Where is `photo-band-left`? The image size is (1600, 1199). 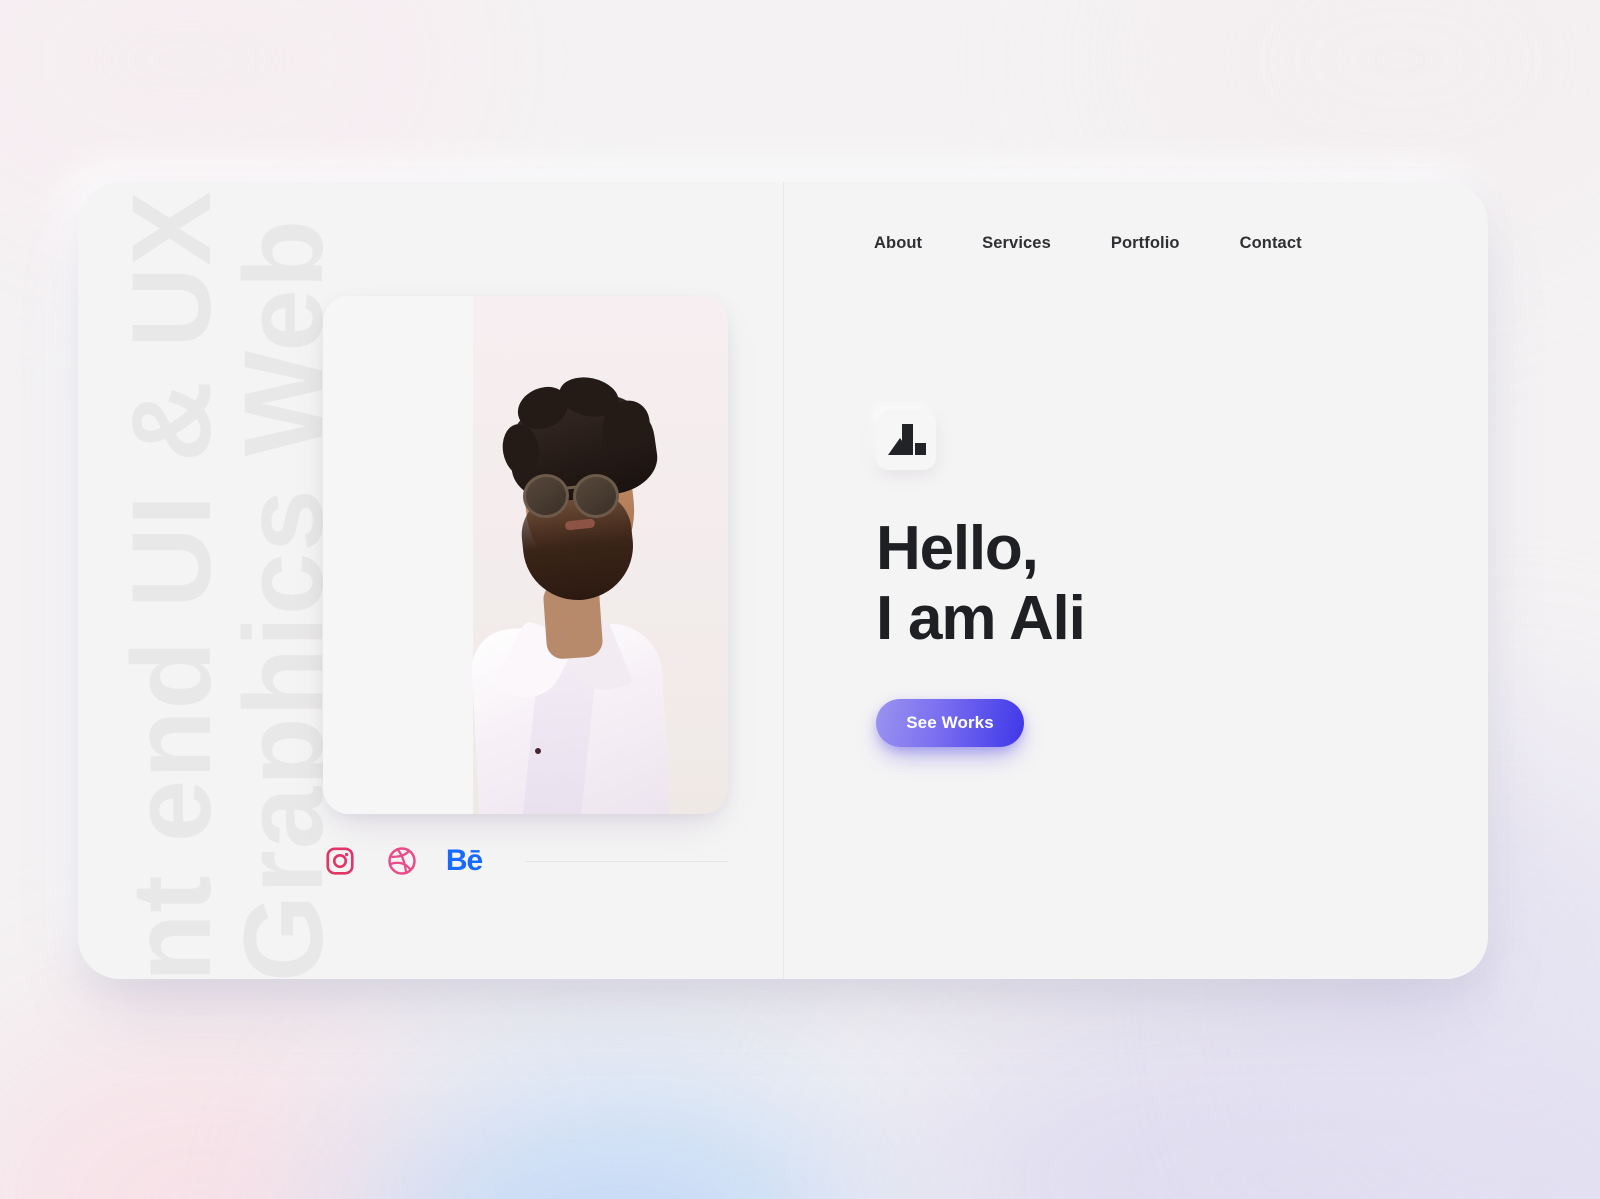
photo-band-left is located at coordinates (398, 555).